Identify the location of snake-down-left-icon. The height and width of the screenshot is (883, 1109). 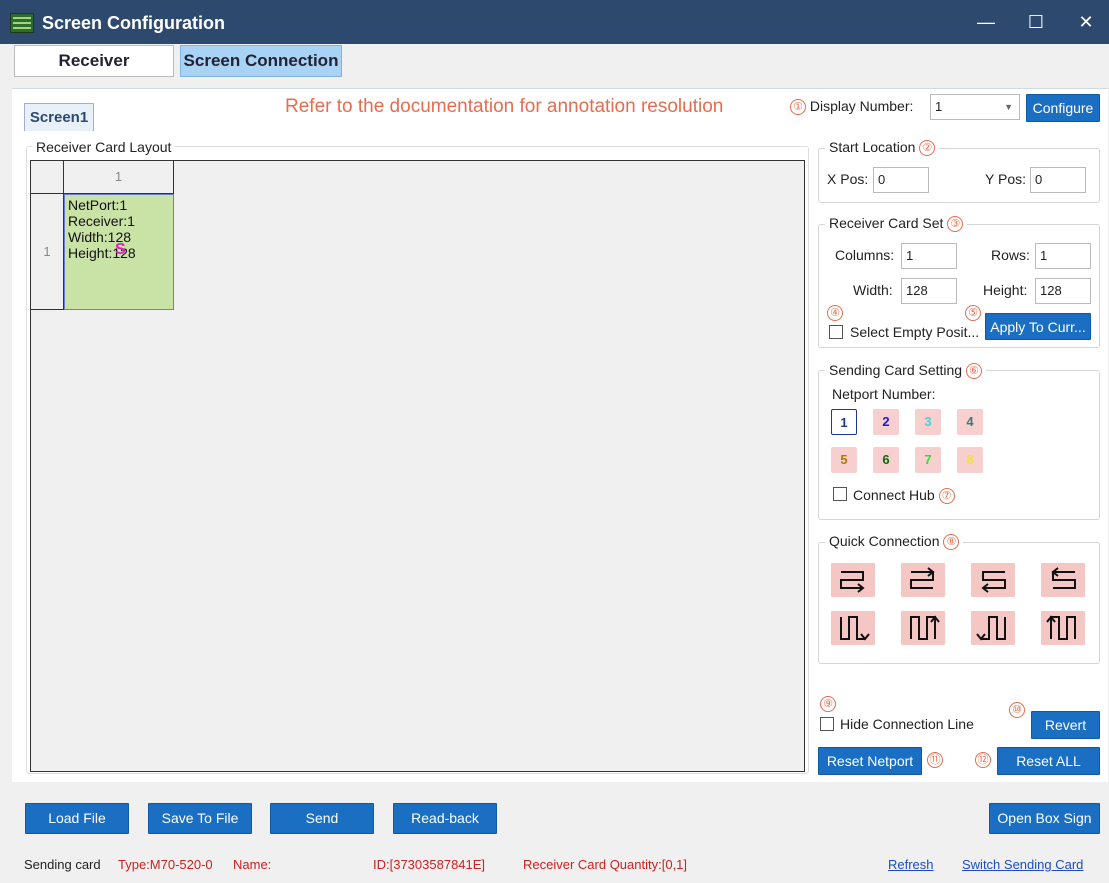
(993, 628).